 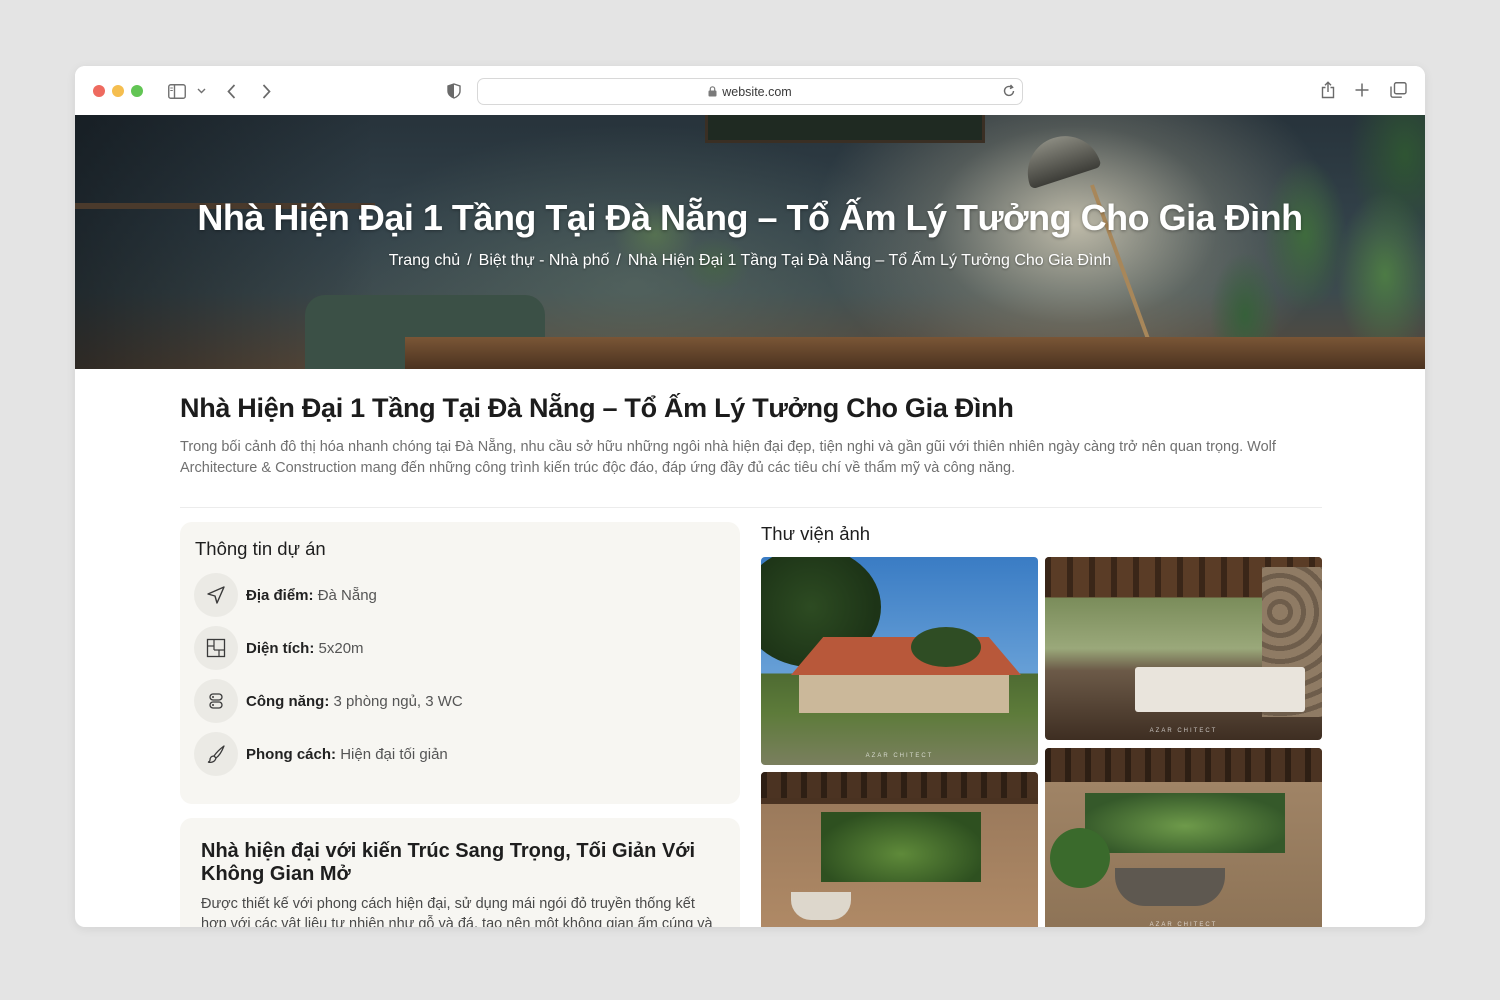 What do you see at coordinates (347, 595) in the screenshot?
I see `info-value: Đà Nẵng` at bounding box center [347, 595].